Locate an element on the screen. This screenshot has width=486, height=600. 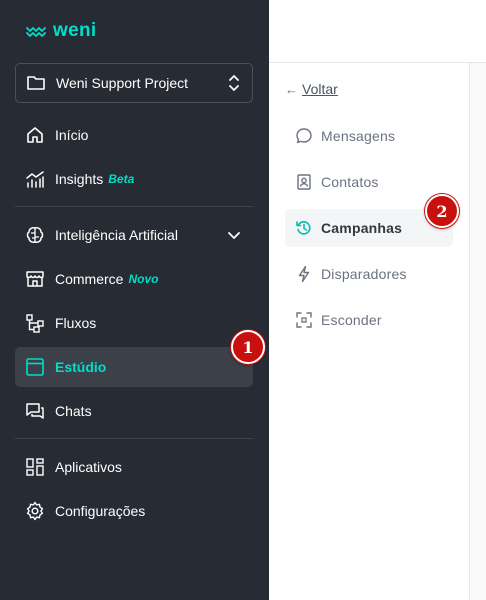
back-arrow-icon: ← is located at coordinates (291, 89).